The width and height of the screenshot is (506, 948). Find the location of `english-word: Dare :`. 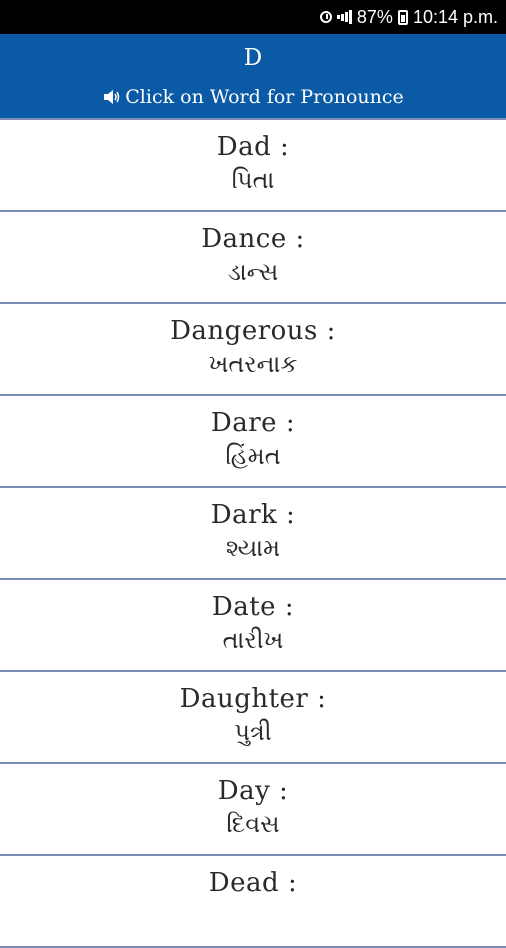

english-word: Dare : is located at coordinates (253, 417).